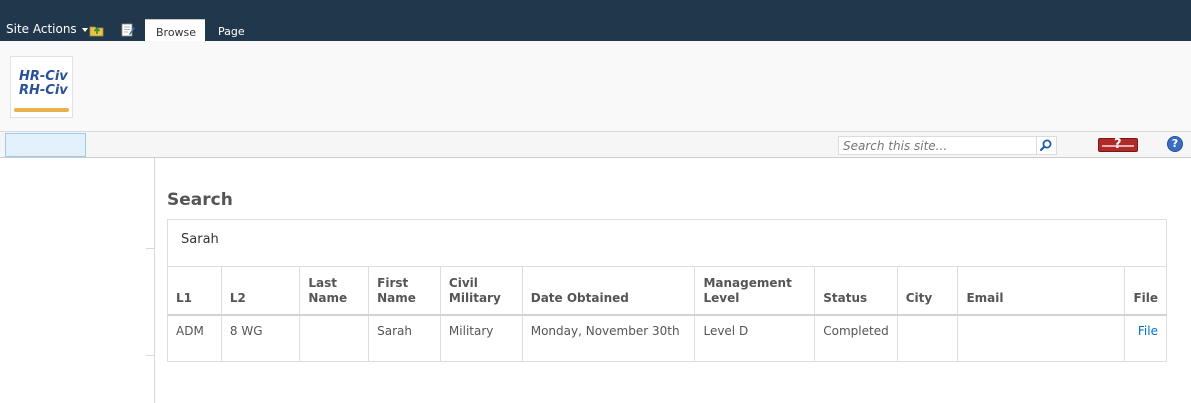 This screenshot has width=1191, height=403. Describe the element at coordinates (1148, 331) in the screenshot. I see `file-link: File` at that location.